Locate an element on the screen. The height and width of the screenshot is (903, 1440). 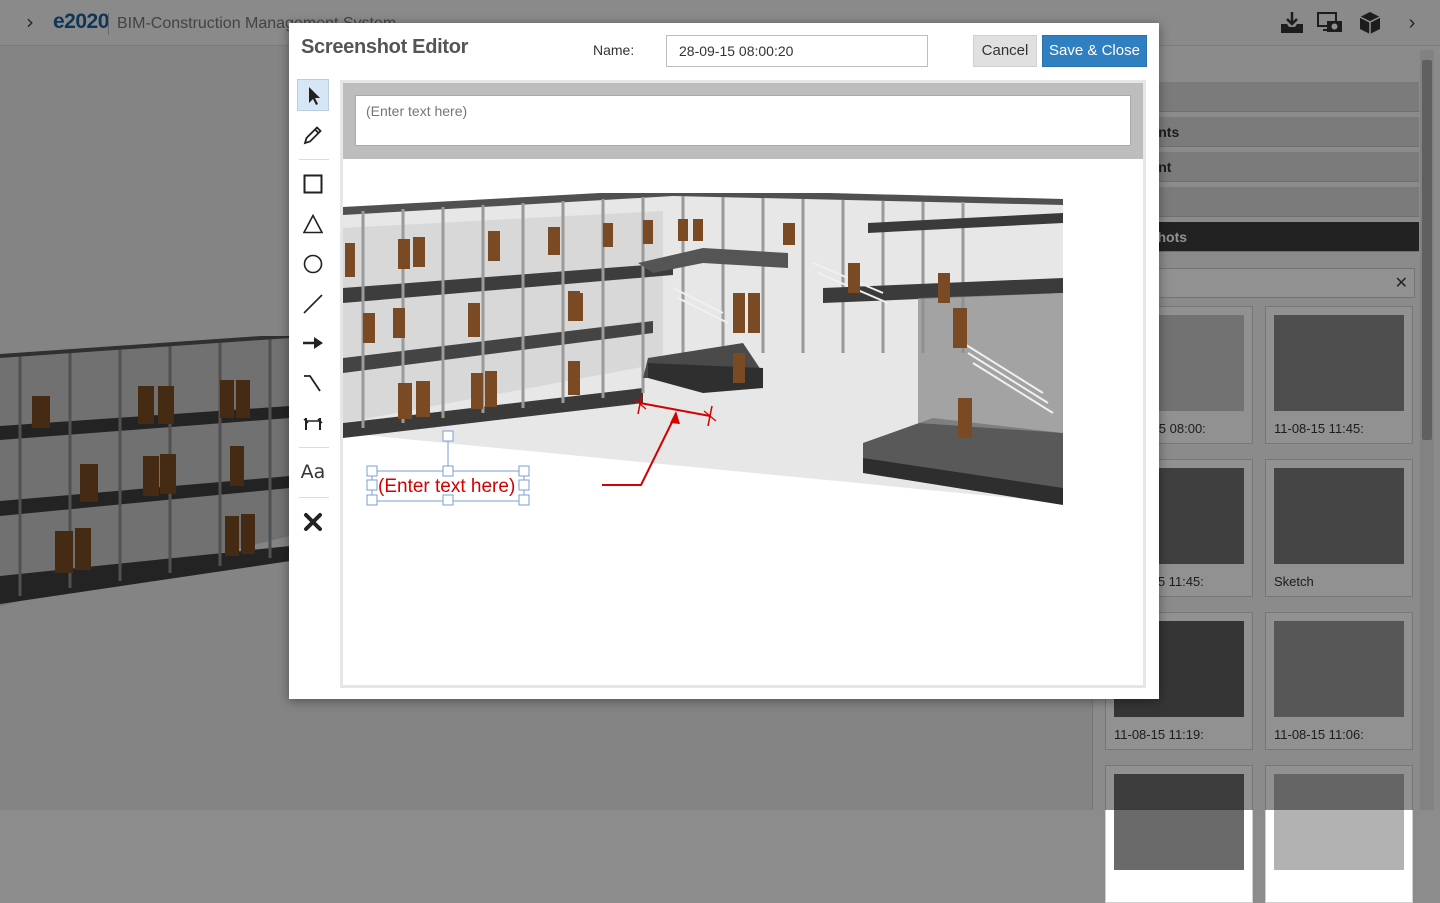
arrow-tool is located at coordinates (313, 343).